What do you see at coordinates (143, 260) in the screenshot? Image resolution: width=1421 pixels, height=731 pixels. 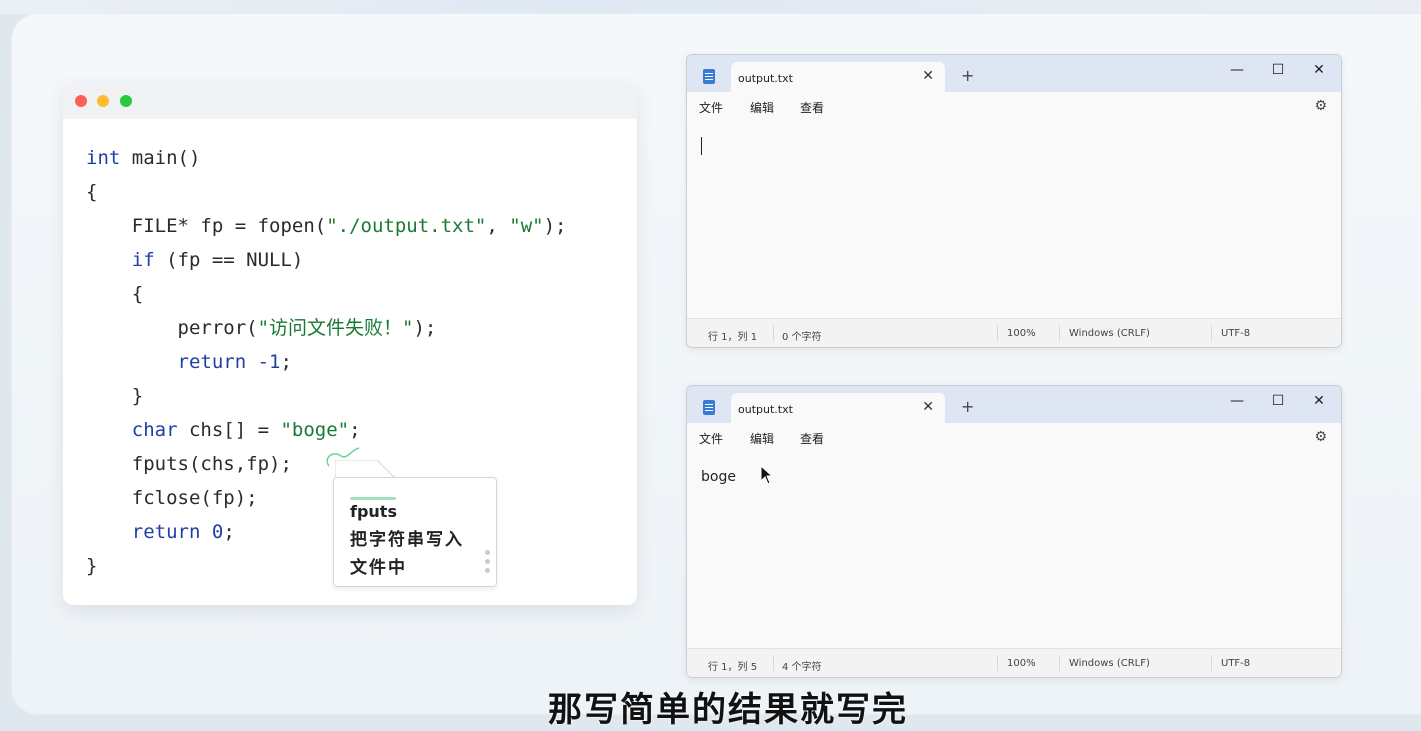 I see `code-token: if` at bounding box center [143, 260].